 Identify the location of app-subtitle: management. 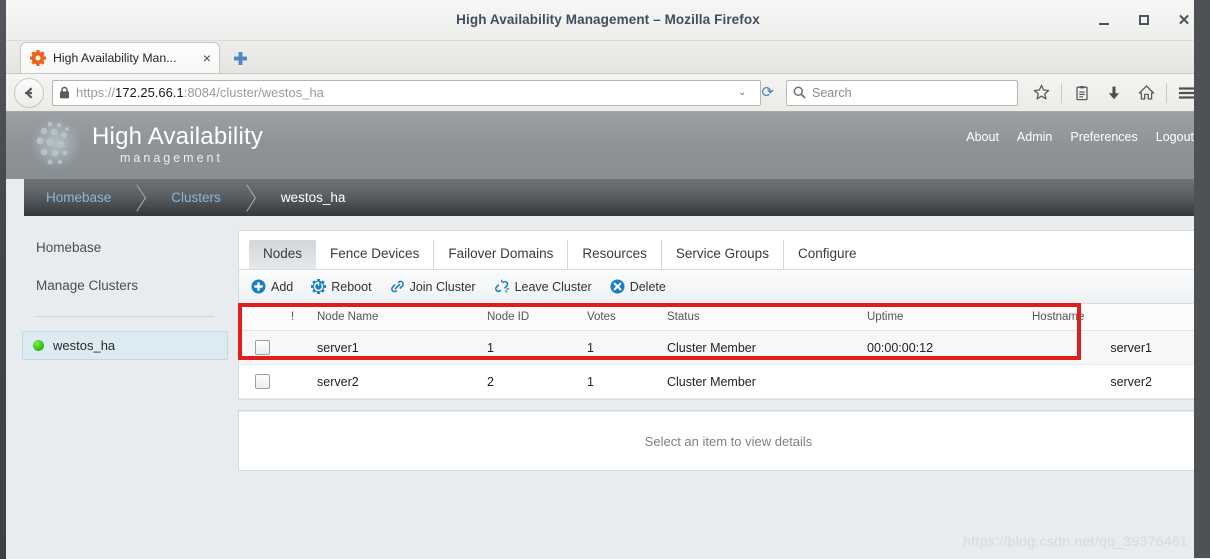
(171, 157).